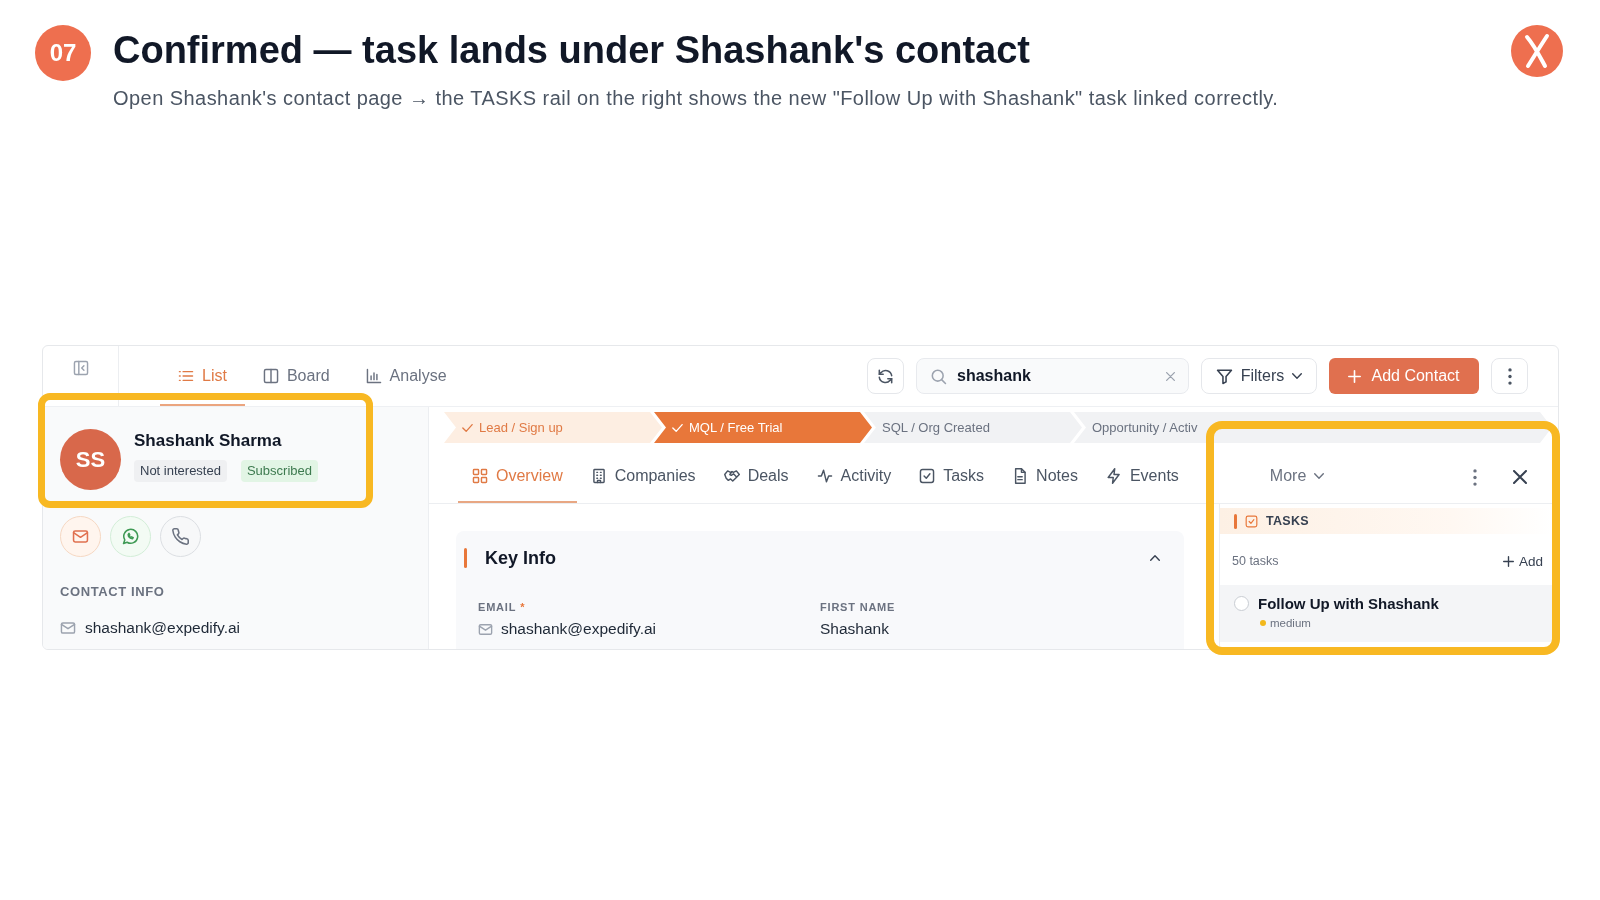 Image resolution: width=1600 pixels, height=900 pixels. What do you see at coordinates (63, 53) in the screenshot?
I see `step-number: 07` at bounding box center [63, 53].